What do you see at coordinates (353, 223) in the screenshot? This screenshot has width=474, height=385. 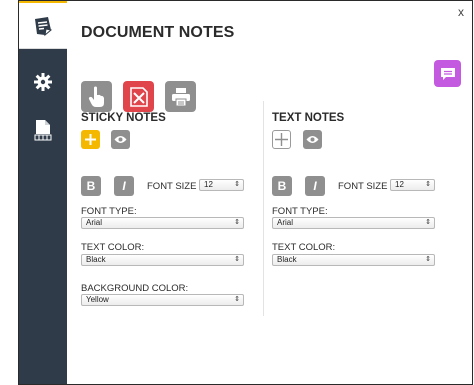 I see `text-font-type-select: Arial ⇕` at bounding box center [353, 223].